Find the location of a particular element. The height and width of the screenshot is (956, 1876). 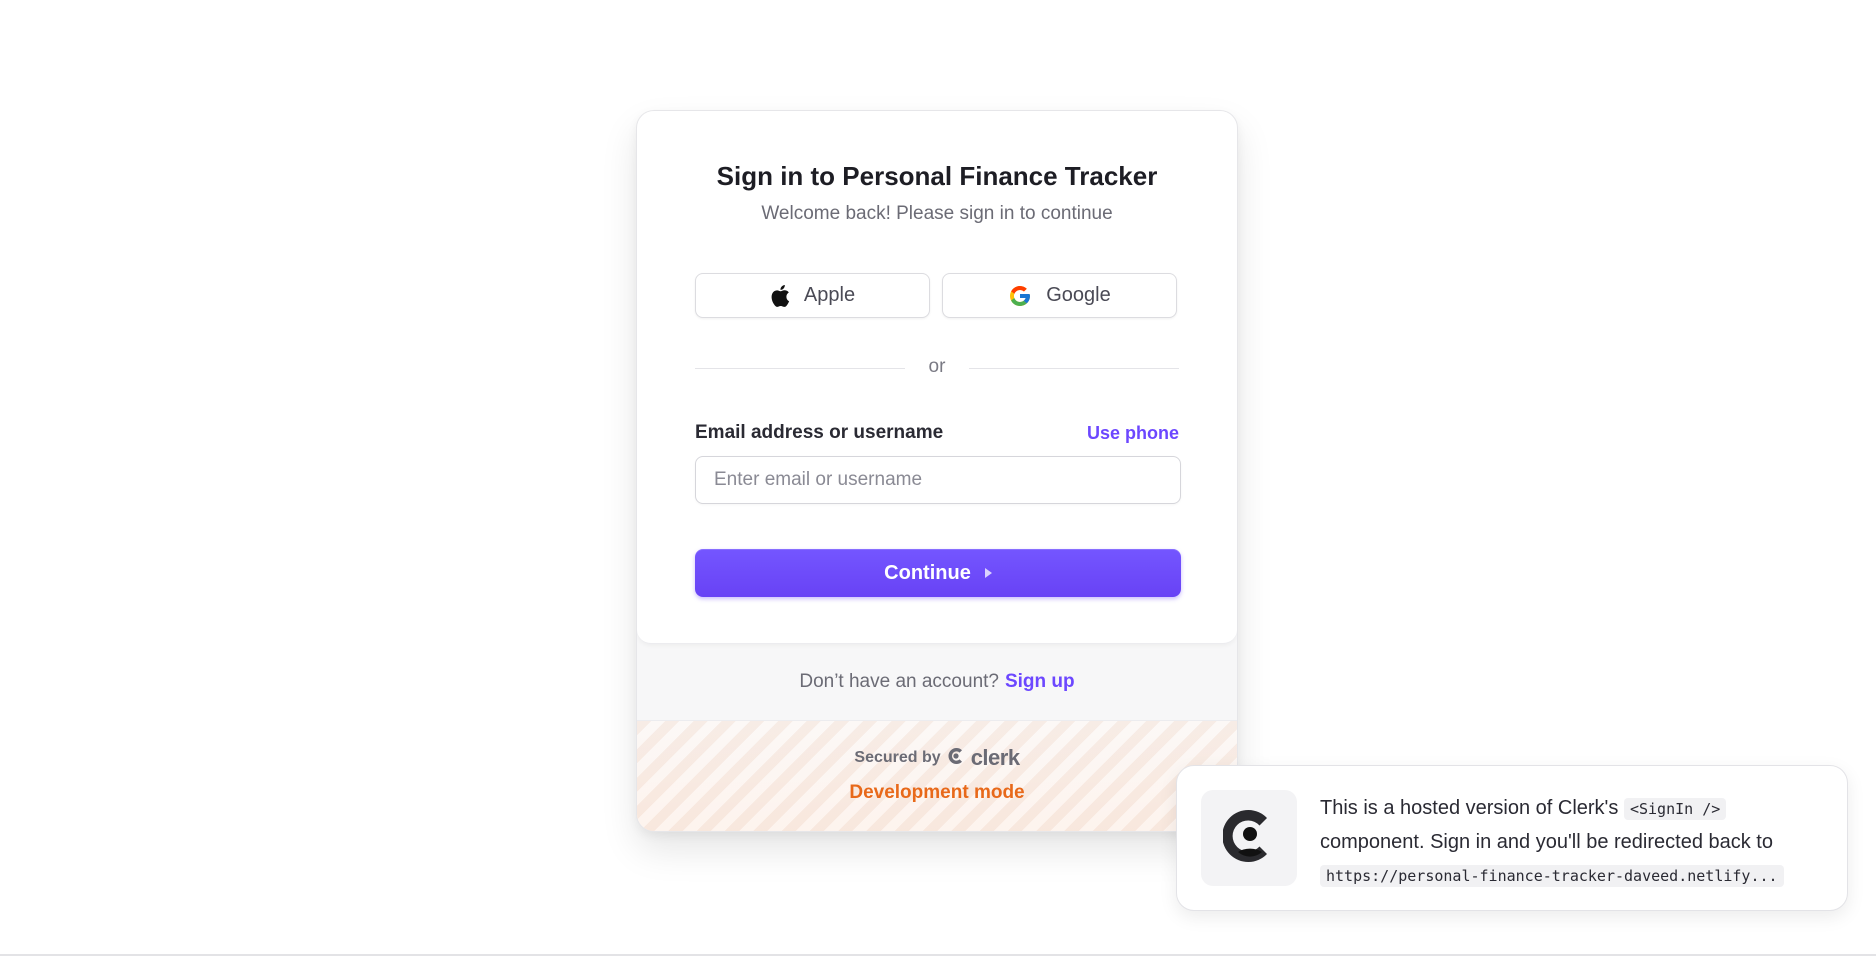

clerk-toast-logo-icon is located at coordinates (1248, 838).